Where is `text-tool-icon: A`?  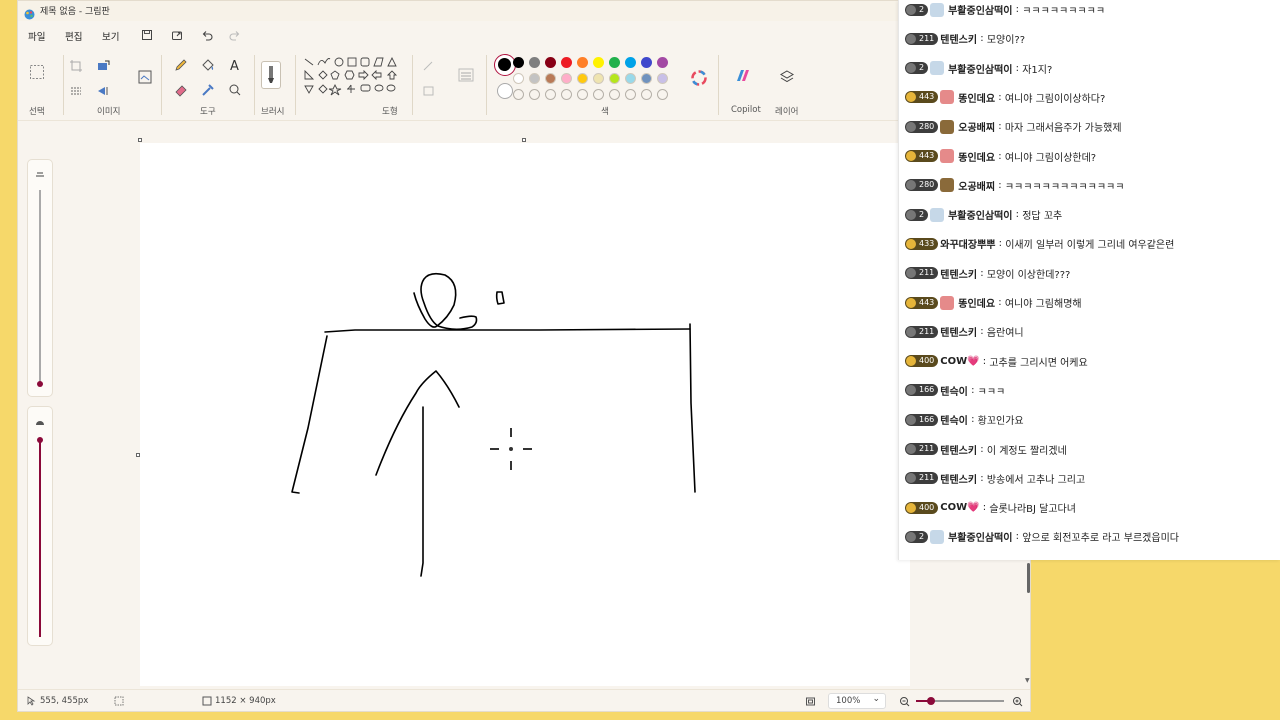
text-tool-icon: A is located at coordinates (235, 65).